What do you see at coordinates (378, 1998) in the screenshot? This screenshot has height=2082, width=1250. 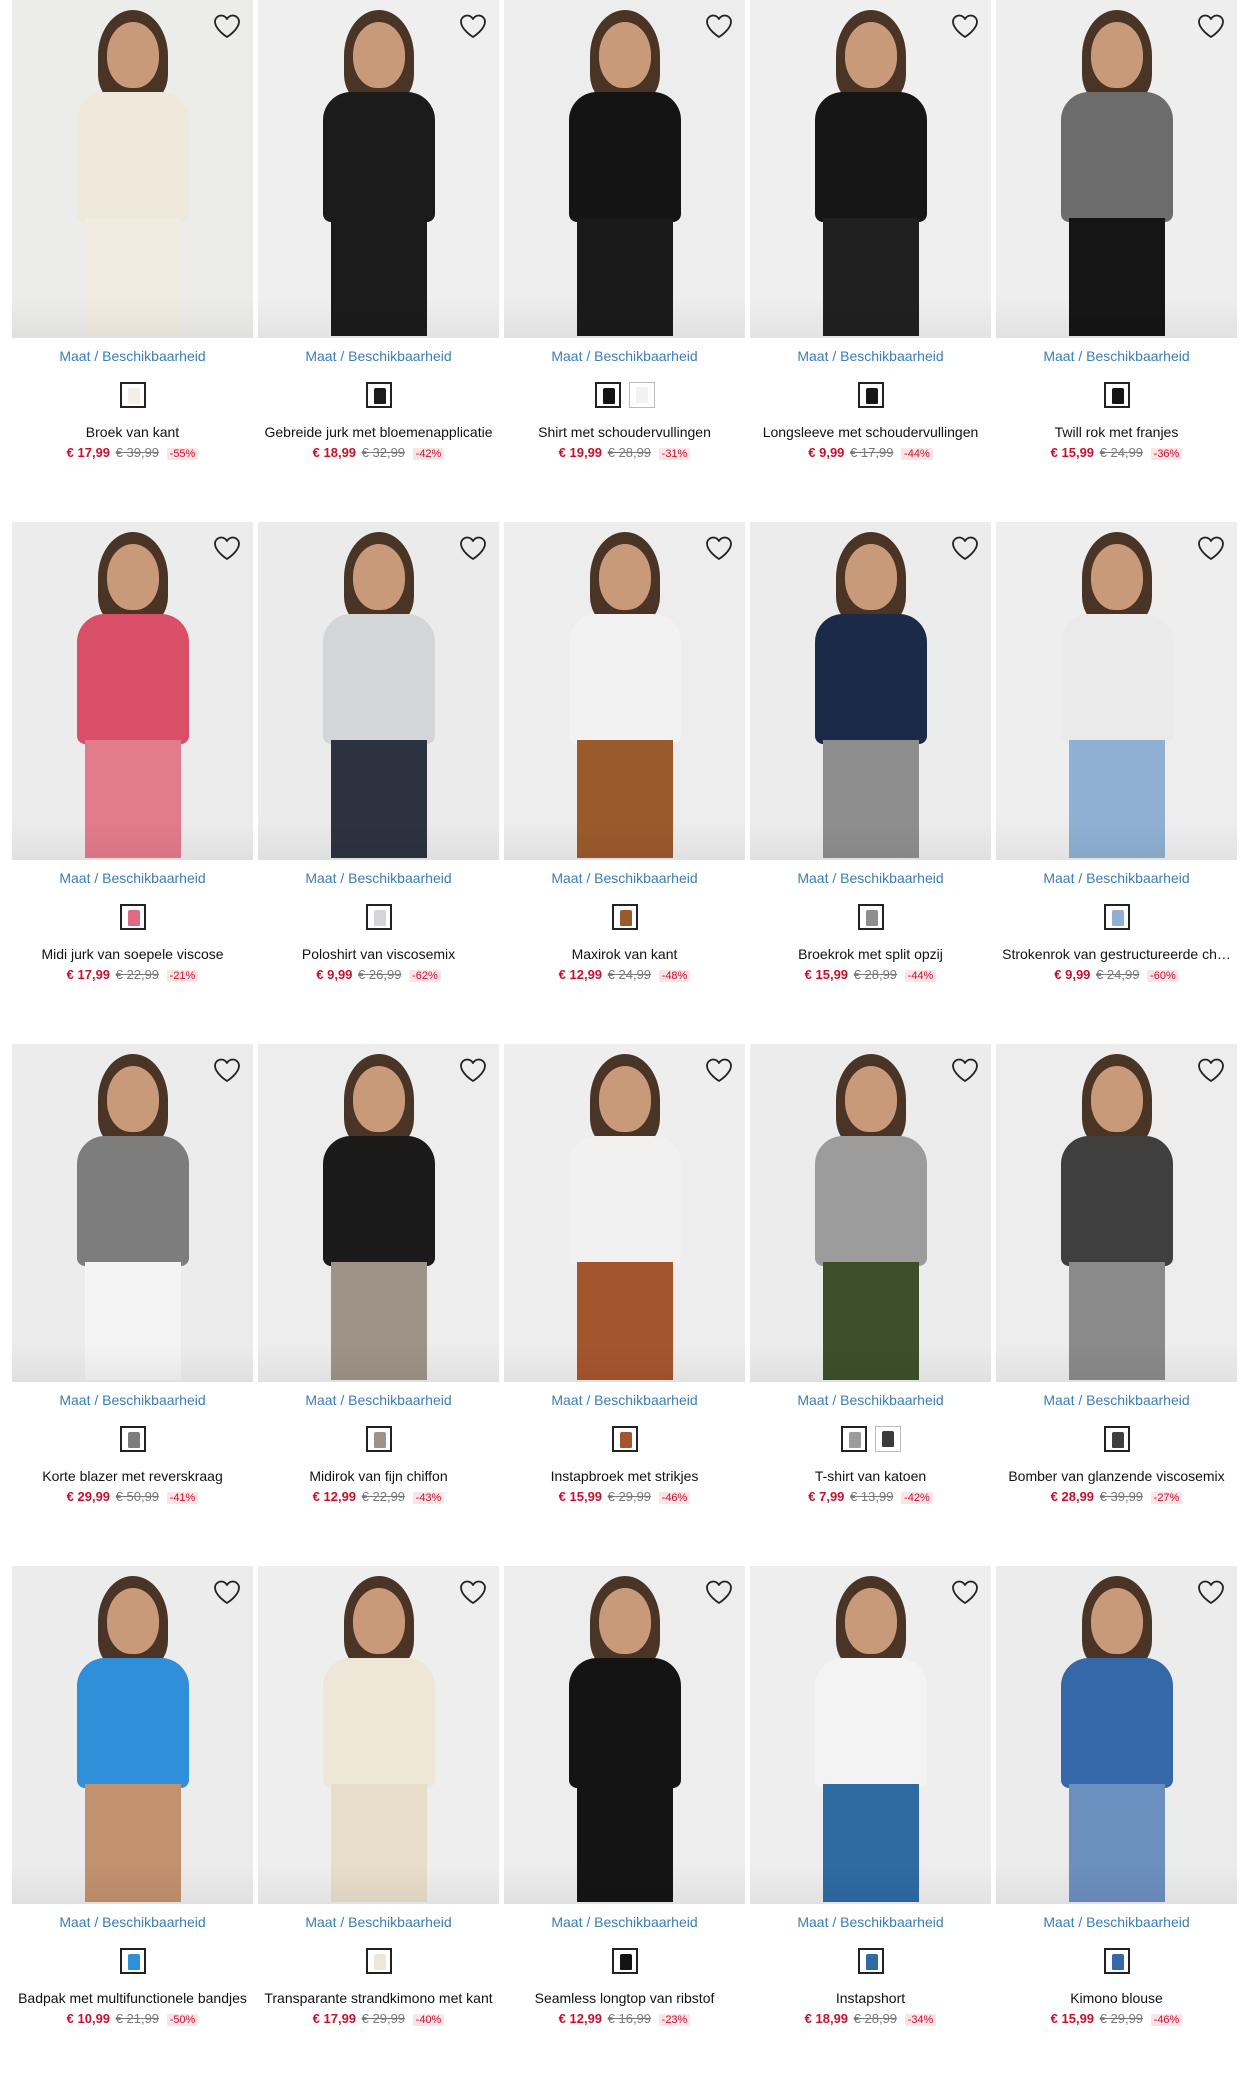 I see `product-name: Transparante strandkimono met kant` at bounding box center [378, 1998].